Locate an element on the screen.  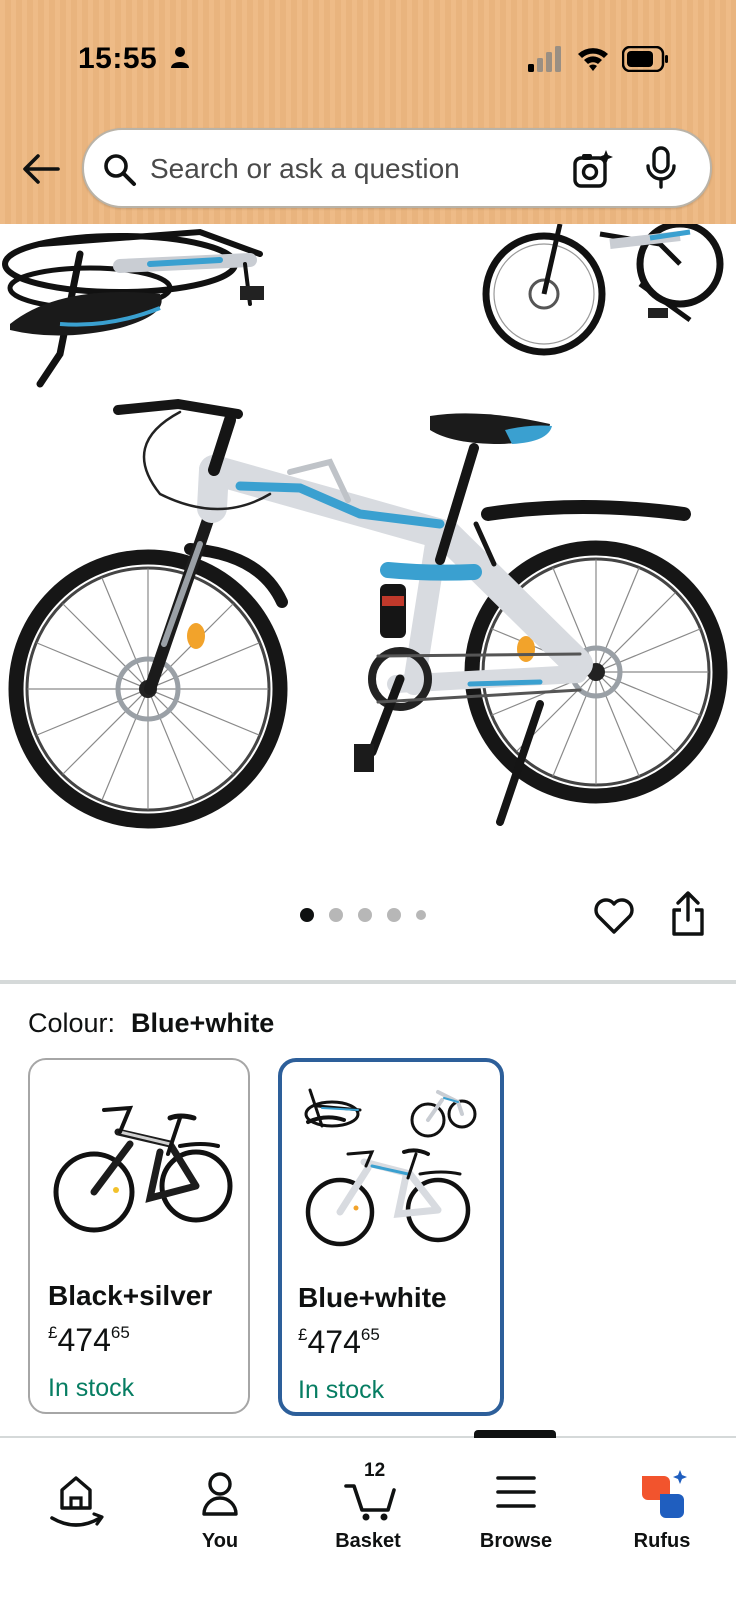
rufus-chat-icon is located at coordinates (664, 1494).